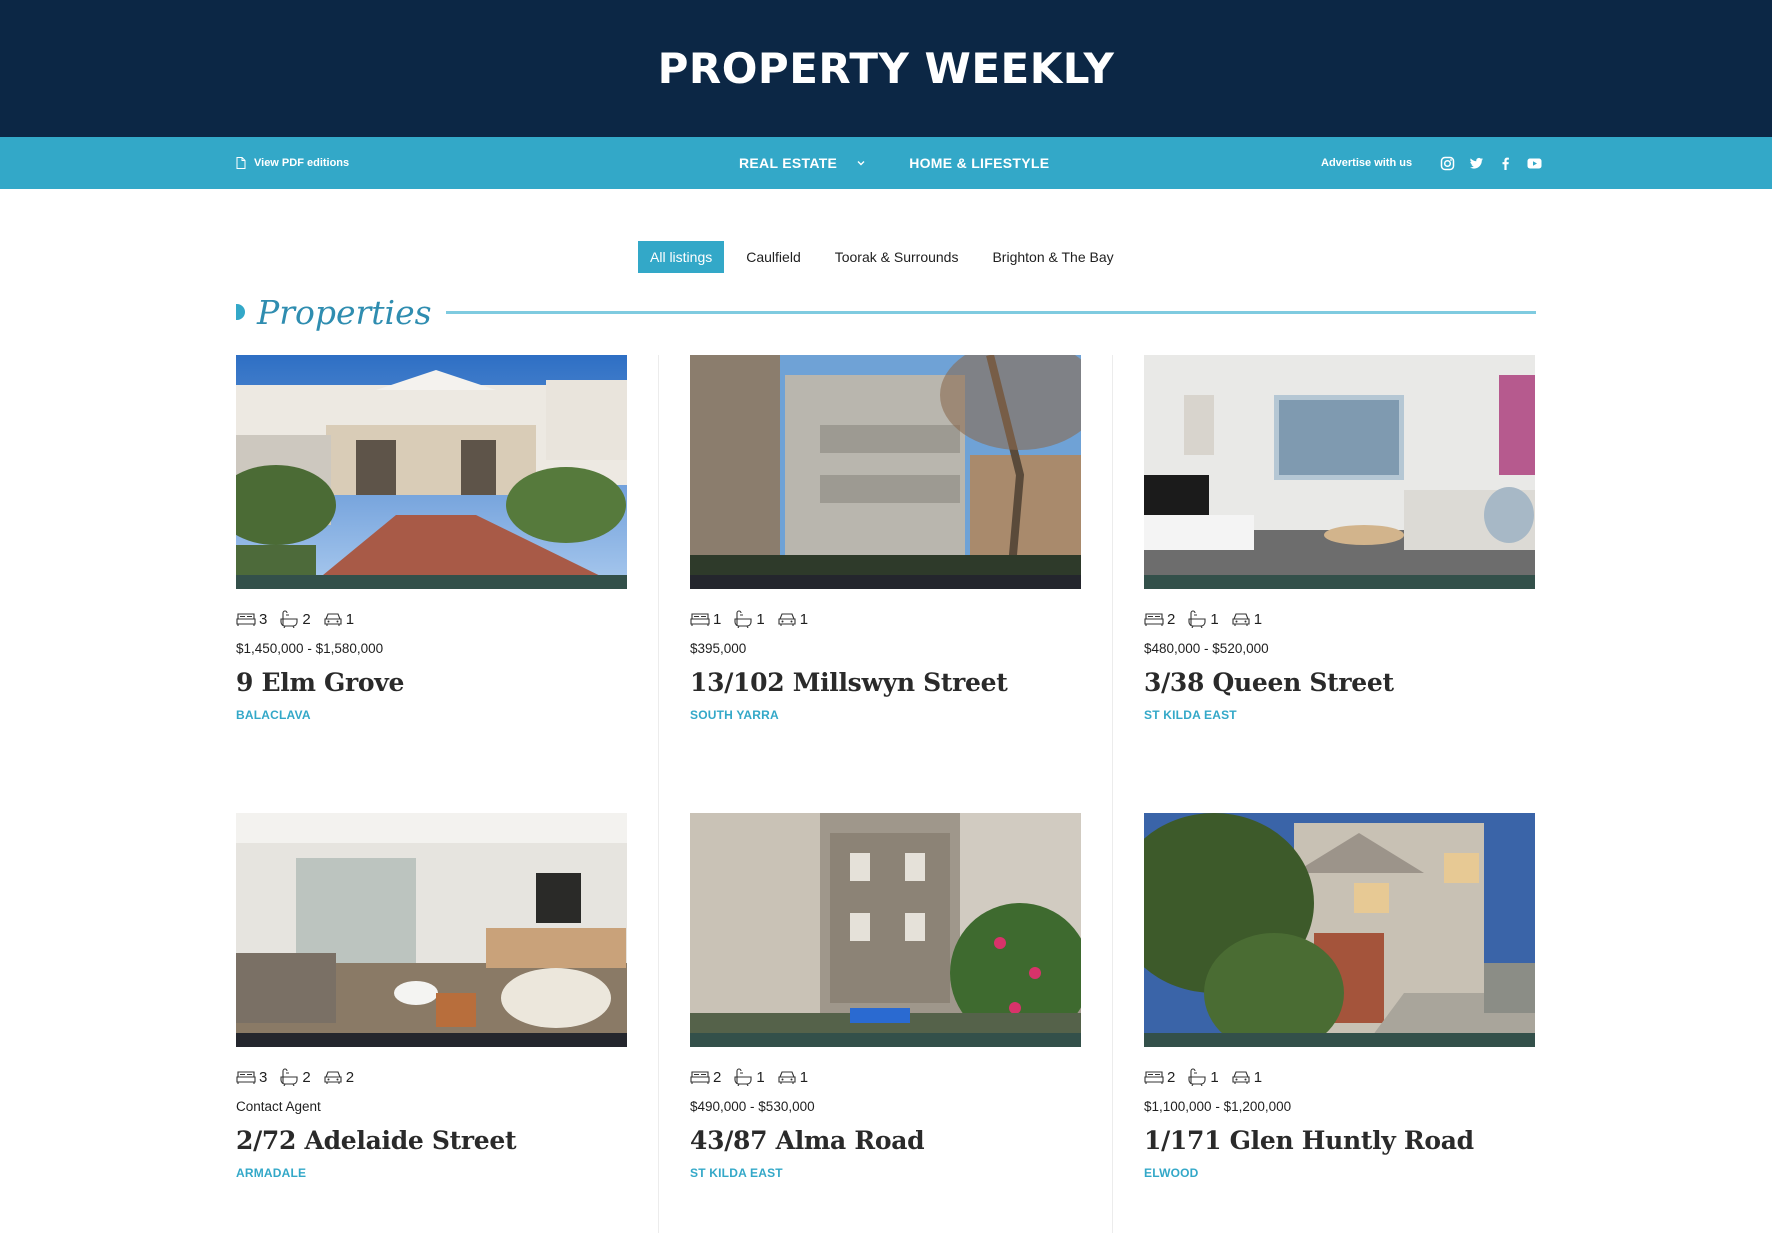 The height and width of the screenshot is (1233, 1772). What do you see at coordinates (885, 1140) in the screenshot?
I see `listing-address: 43/87 Alma Road` at bounding box center [885, 1140].